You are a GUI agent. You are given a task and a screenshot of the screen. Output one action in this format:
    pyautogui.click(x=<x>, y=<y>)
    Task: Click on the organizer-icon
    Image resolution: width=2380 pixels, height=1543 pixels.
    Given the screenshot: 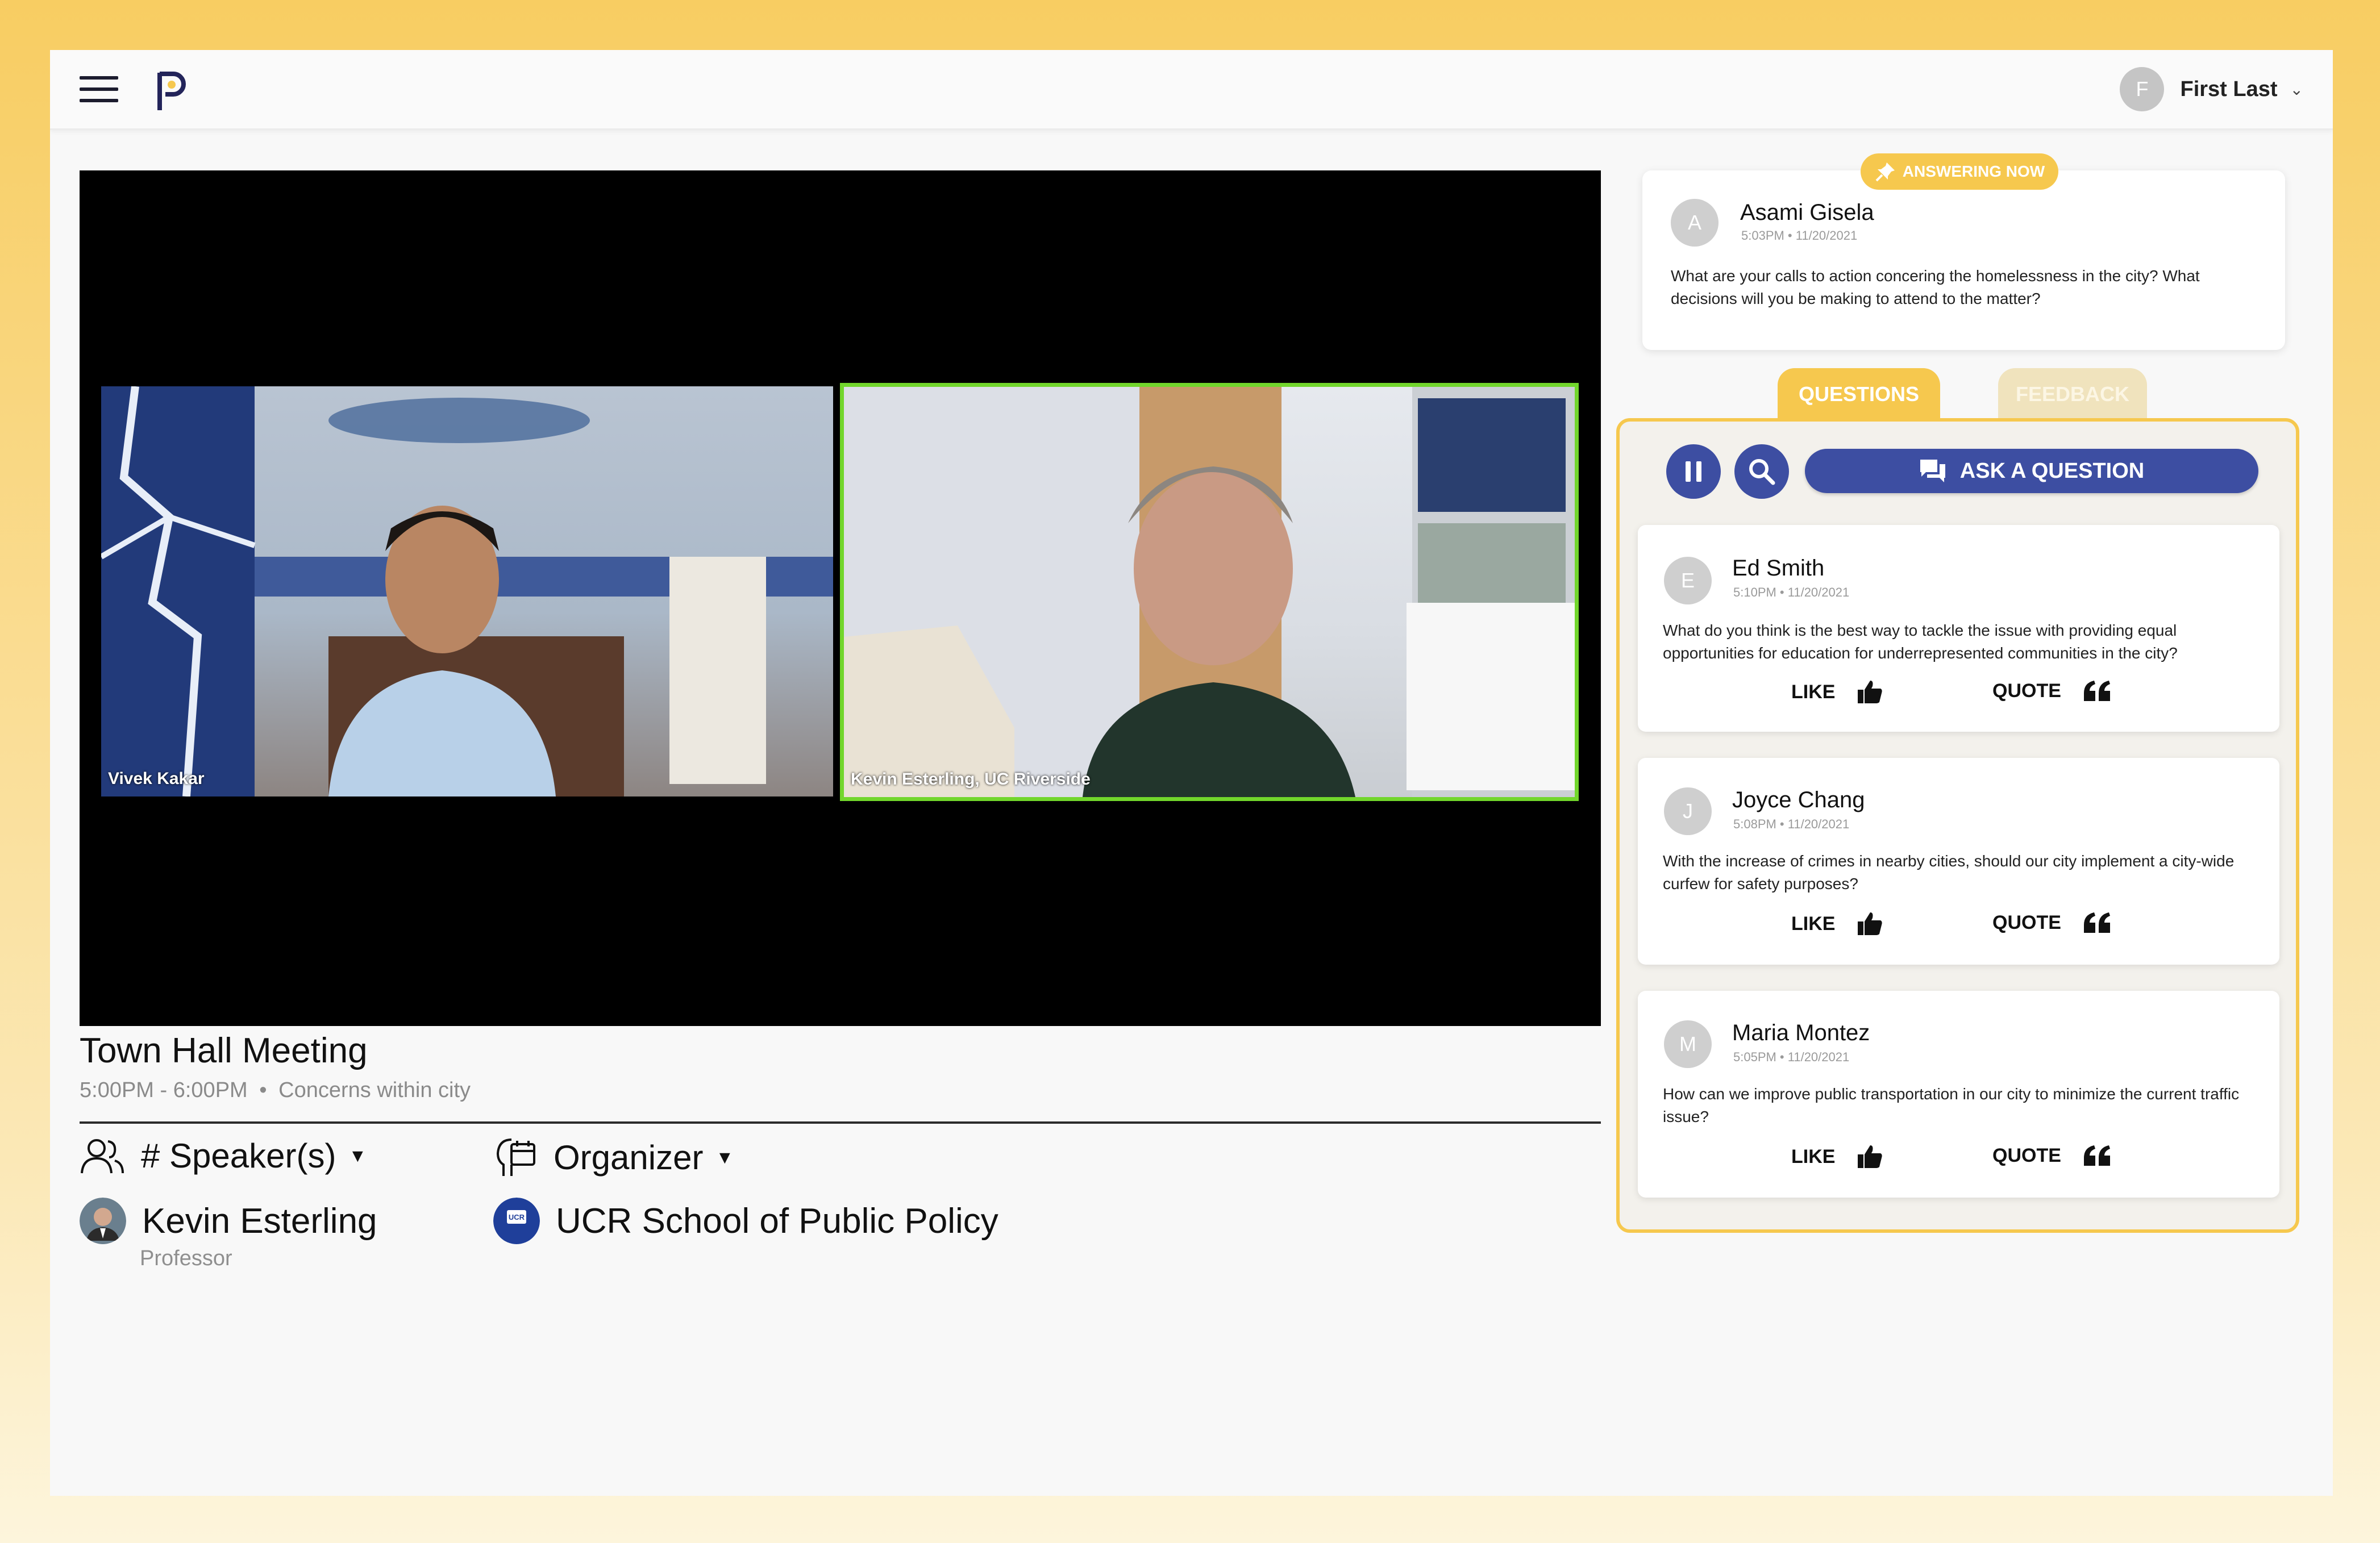 What is the action you would take?
    pyautogui.click(x=515, y=1157)
    